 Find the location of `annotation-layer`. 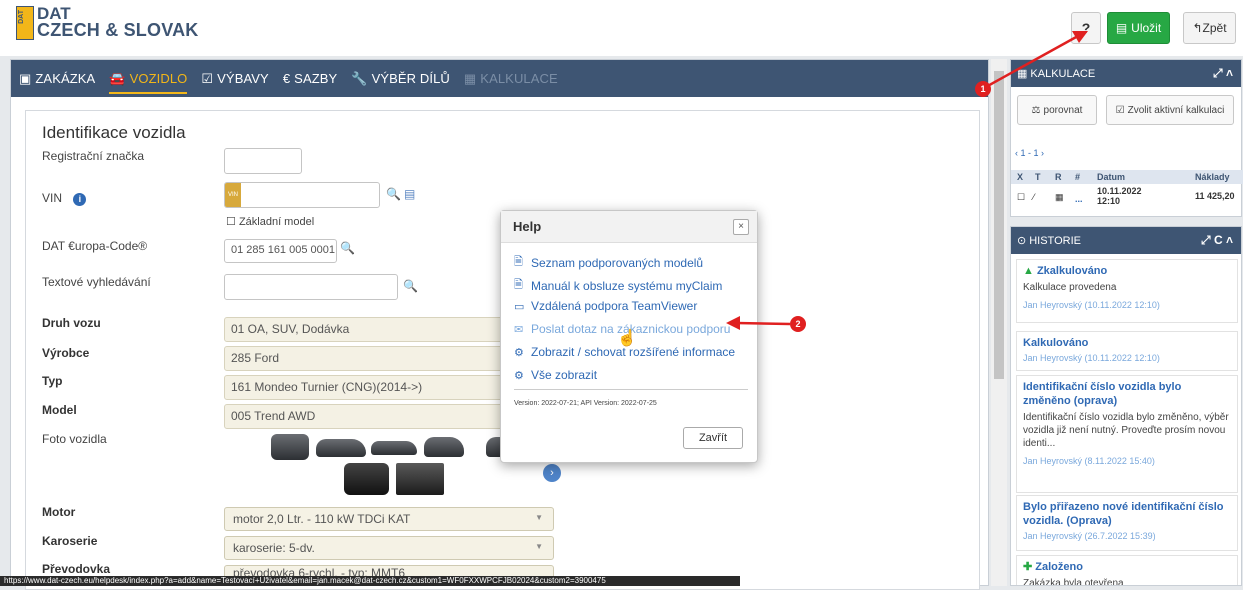

annotation-layer is located at coordinates (907, 180).